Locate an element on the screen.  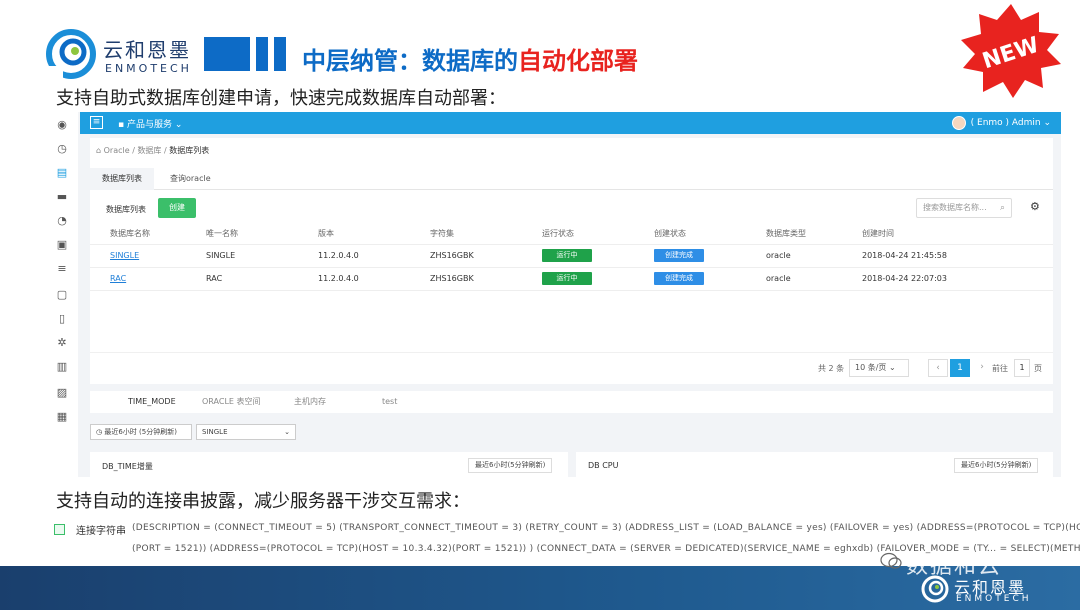
archive-icon: ▦ is located at coordinates (62, 417).